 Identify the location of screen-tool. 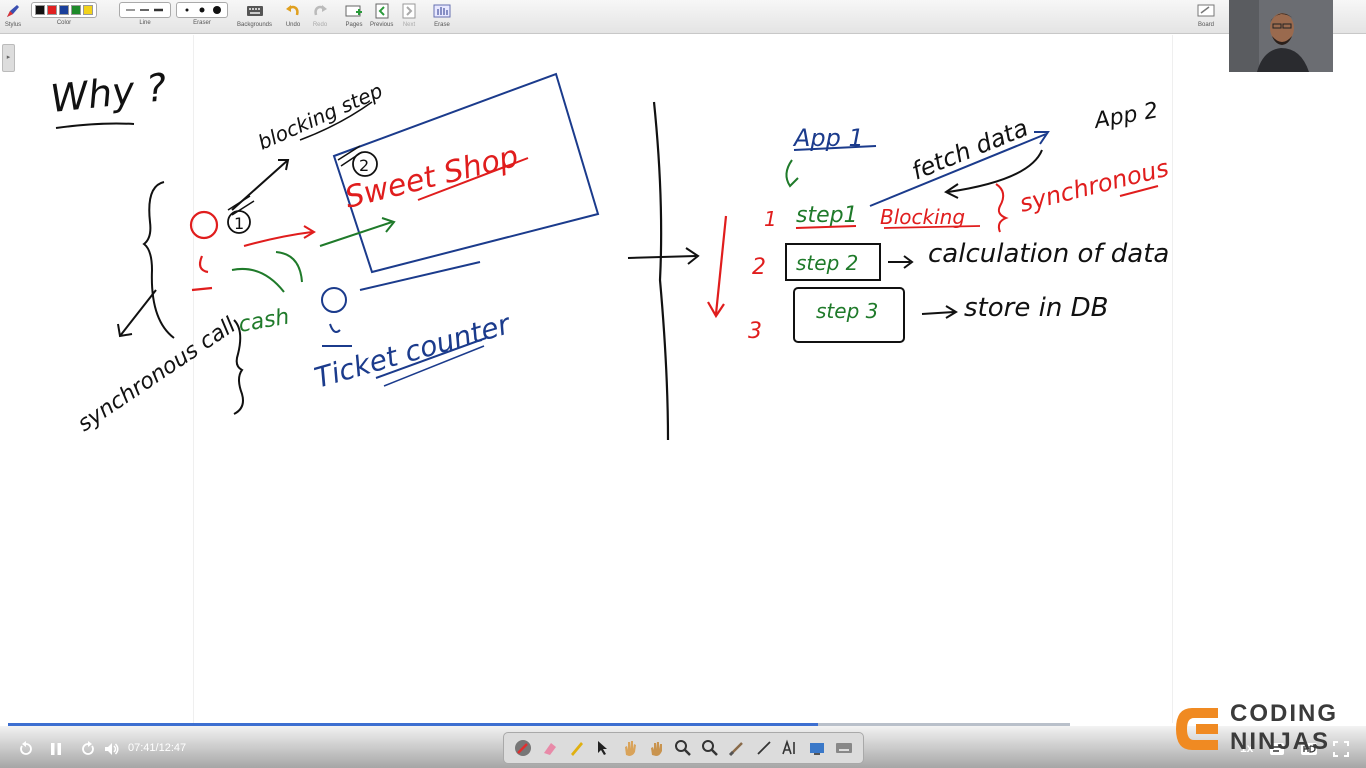
(817, 748).